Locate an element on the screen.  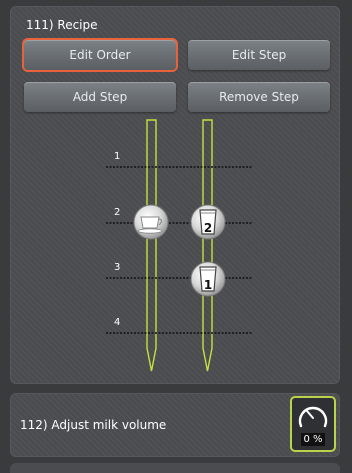
coffee-step-node is located at coordinates (151, 222).